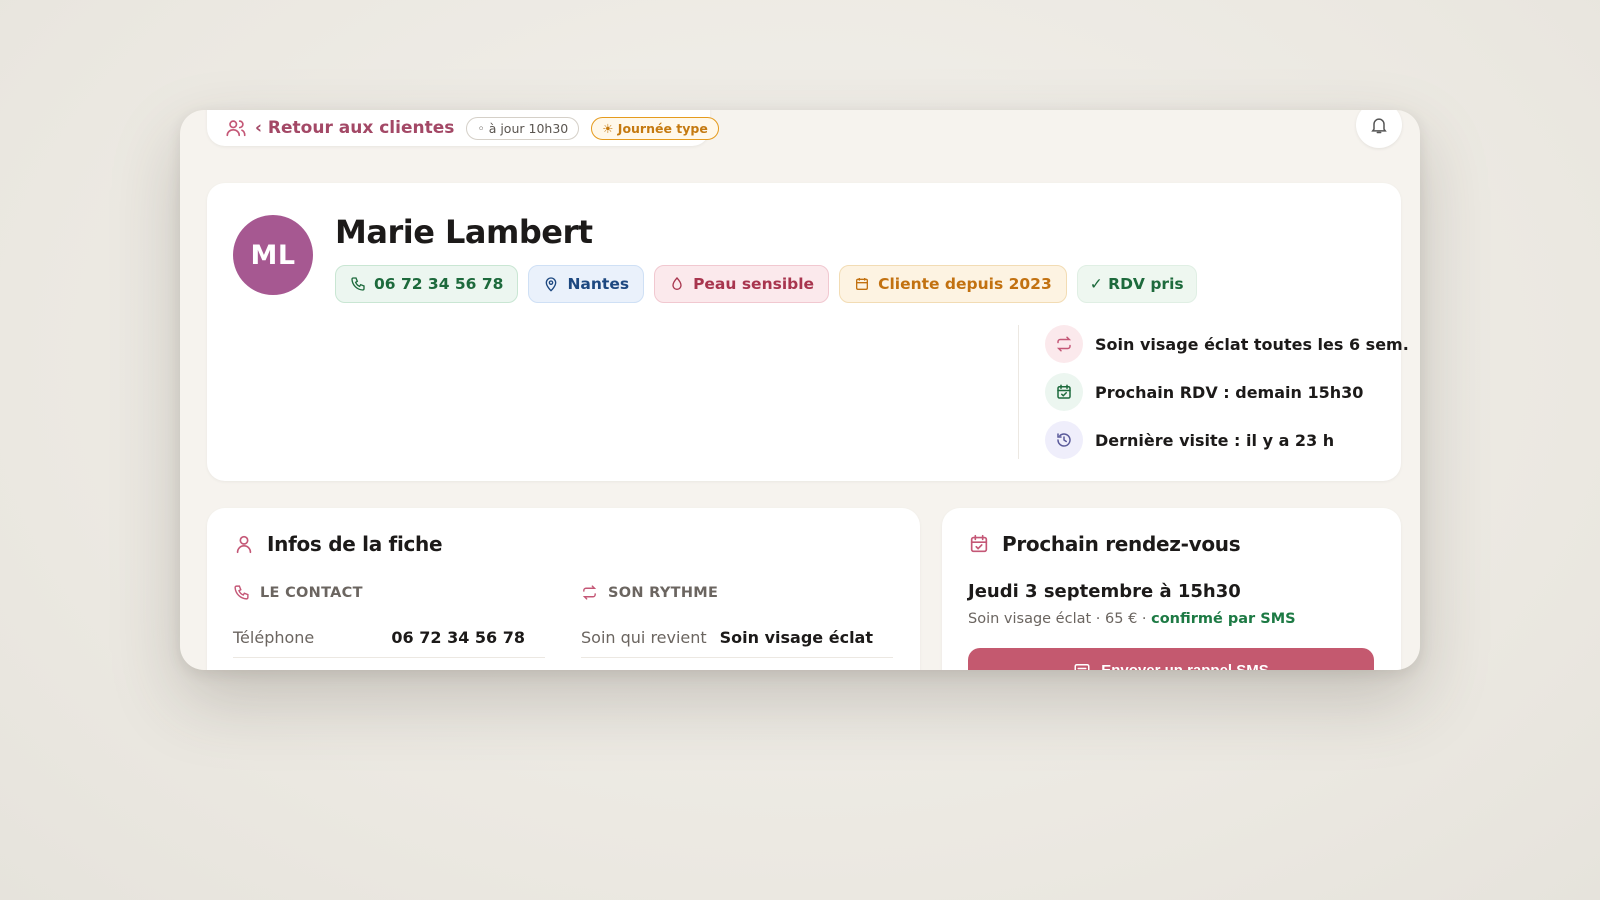 The width and height of the screenshot is (1600, 900). What do you see at coordinates (458, 637) in the screenshot?
I see `phone-value: 06 72 34 56 78` at bounding box center [458, 637].